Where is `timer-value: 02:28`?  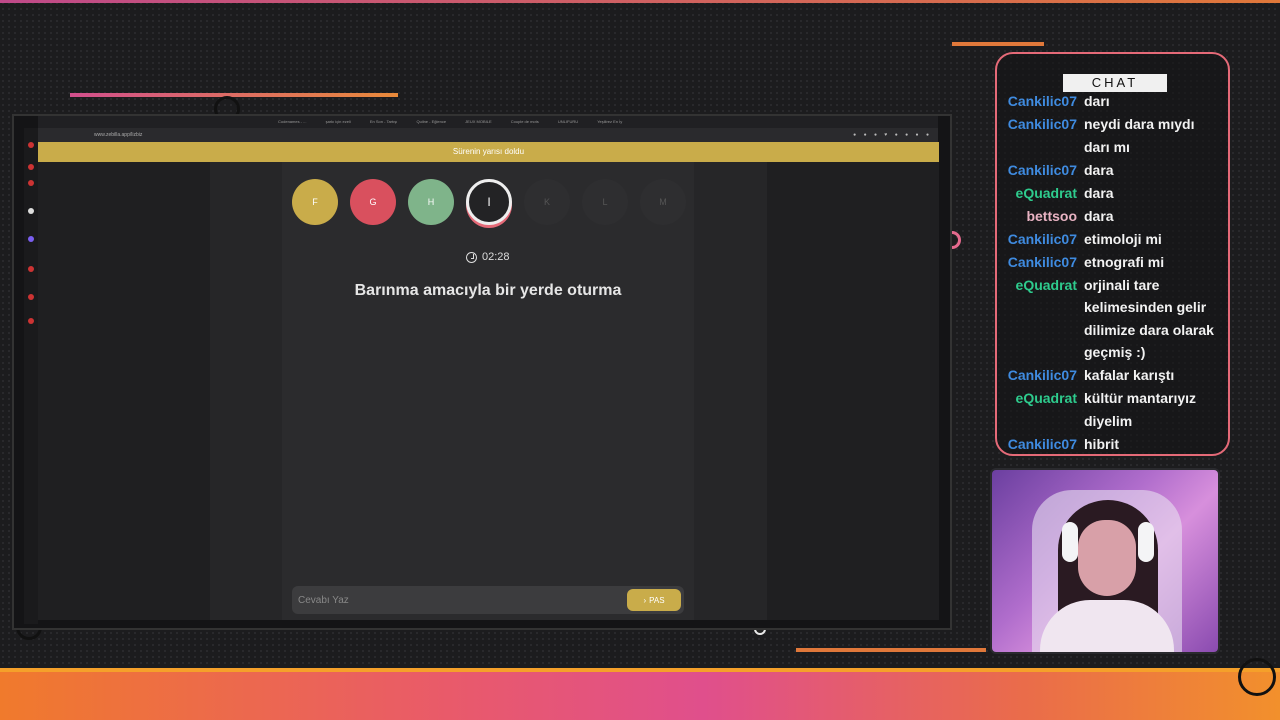 timer-value: 02:28 is located at coordinates (496, 257).